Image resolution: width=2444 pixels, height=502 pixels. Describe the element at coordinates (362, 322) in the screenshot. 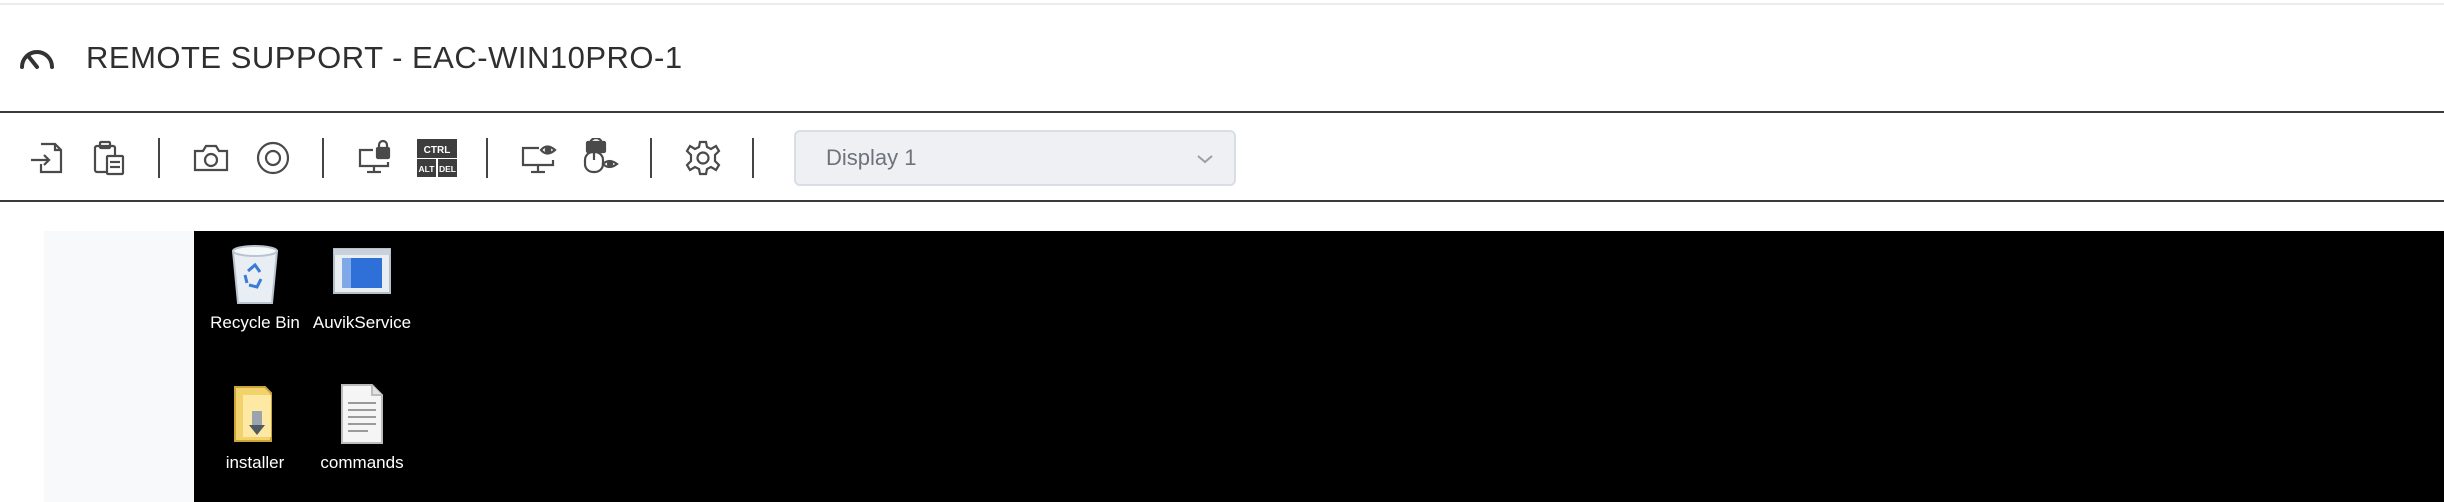

I see `desktop-icon-label: AuvikService` at that location.